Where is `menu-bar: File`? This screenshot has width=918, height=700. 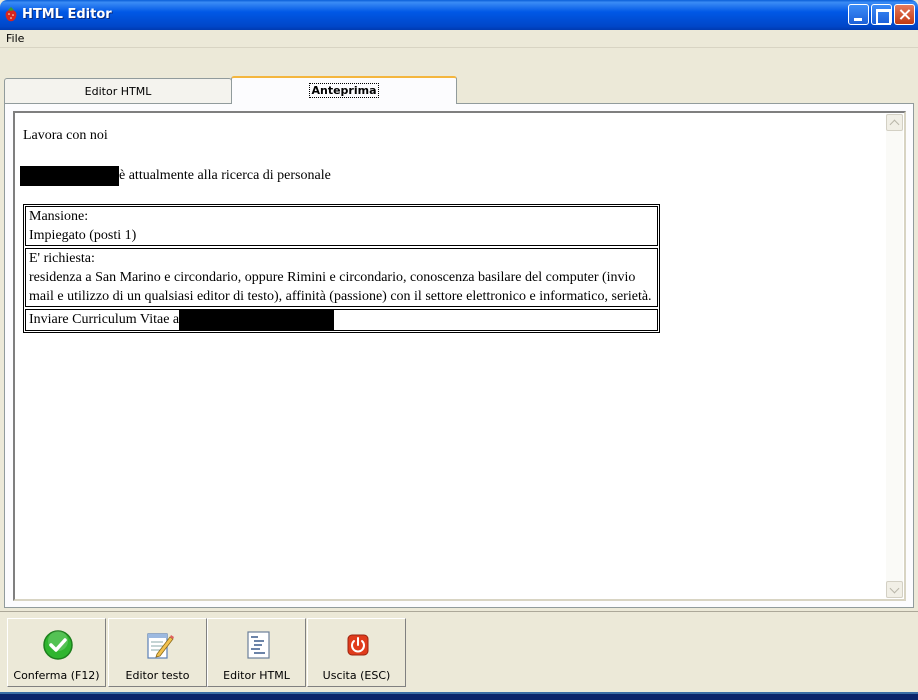
menu-bar: File is located at coordinates (459, 39).